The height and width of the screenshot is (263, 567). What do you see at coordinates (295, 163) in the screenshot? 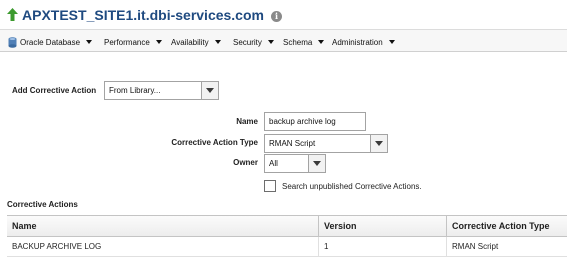
I see `owner-select: All` at bounding box center [295, 163].